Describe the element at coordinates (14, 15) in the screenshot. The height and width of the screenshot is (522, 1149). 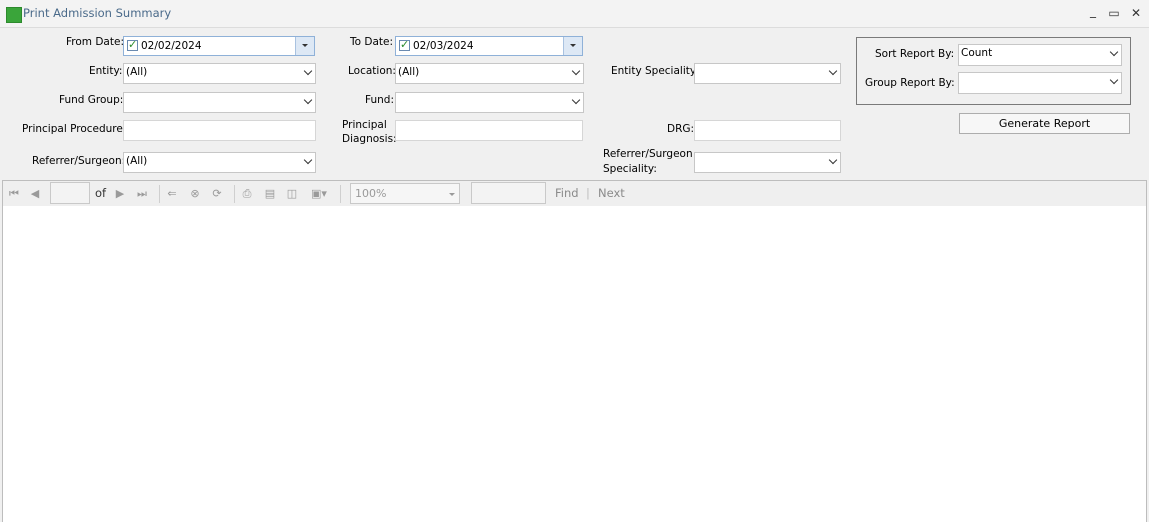
I see `app-icon` at that location.